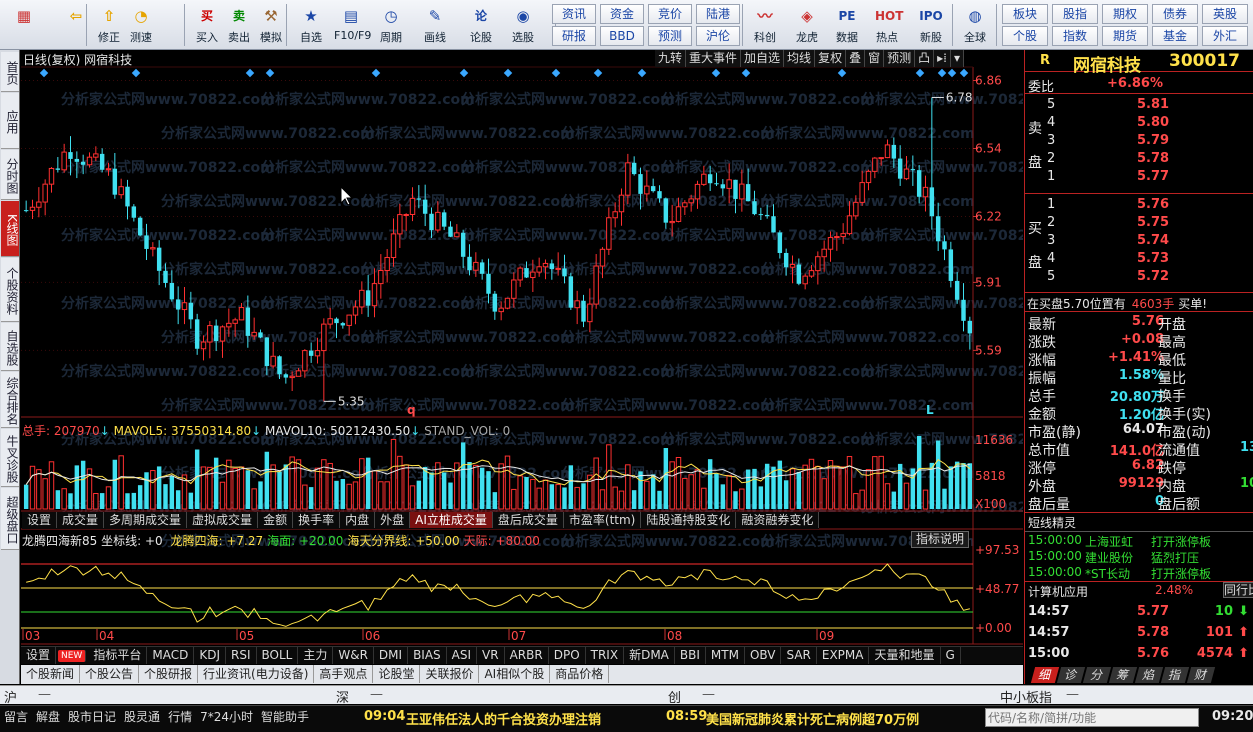  Describe the element at coordinates (690, 655) in the screenshot. I see `indicator-tab: BBI` at that location.